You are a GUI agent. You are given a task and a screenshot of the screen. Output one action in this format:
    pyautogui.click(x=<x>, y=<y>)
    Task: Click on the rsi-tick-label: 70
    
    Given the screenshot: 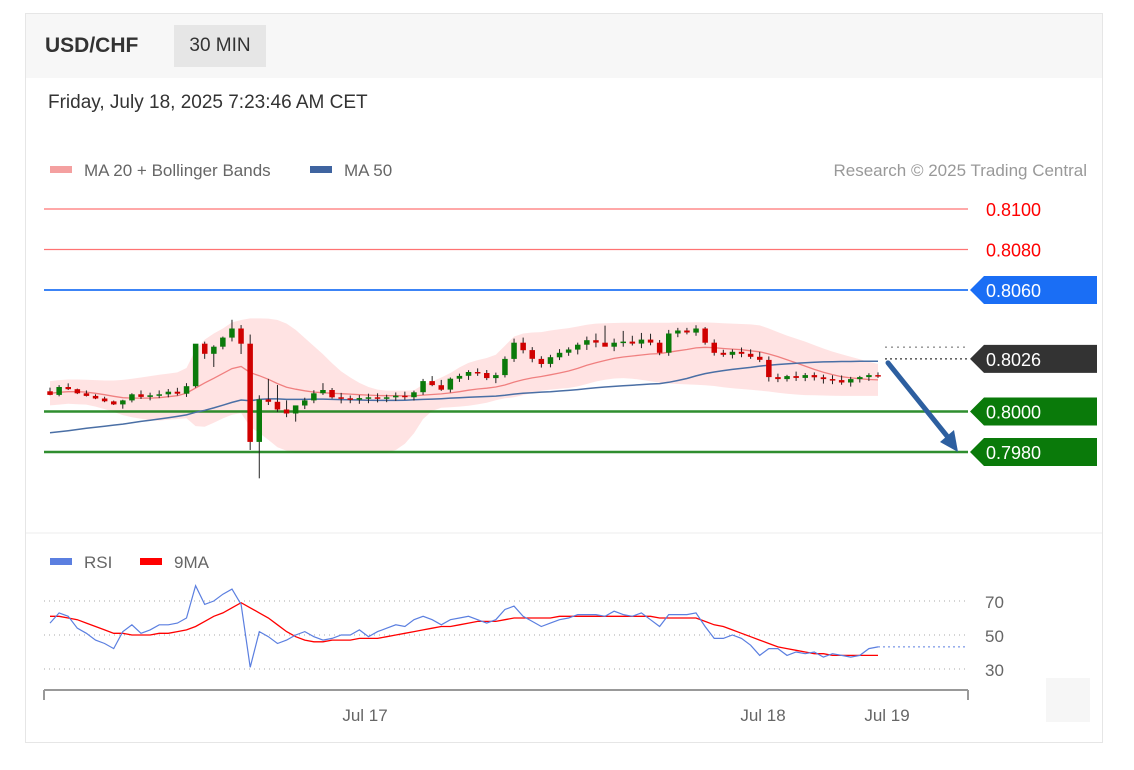 What is the action you would take?
    pyautogui.click(x=994, y=602)
    